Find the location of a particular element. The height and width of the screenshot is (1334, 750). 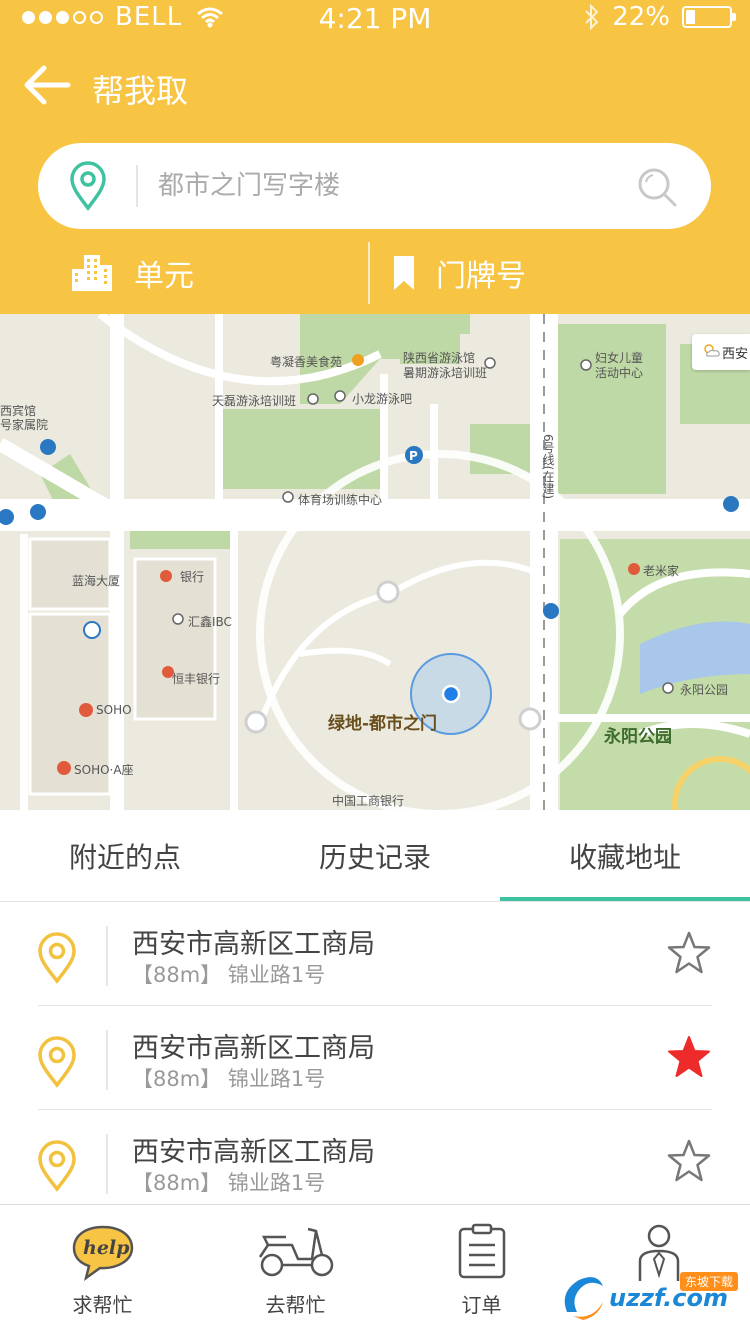

battery-percent: 22% is located at coordinates (641, 17).